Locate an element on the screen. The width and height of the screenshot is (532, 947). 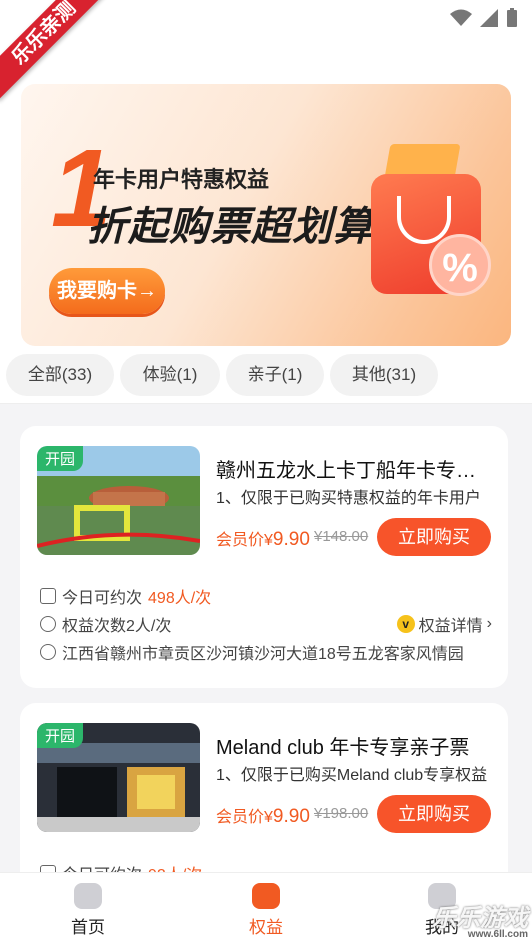
tab-family: 亲子(1) is located at coordinates (275, 375).